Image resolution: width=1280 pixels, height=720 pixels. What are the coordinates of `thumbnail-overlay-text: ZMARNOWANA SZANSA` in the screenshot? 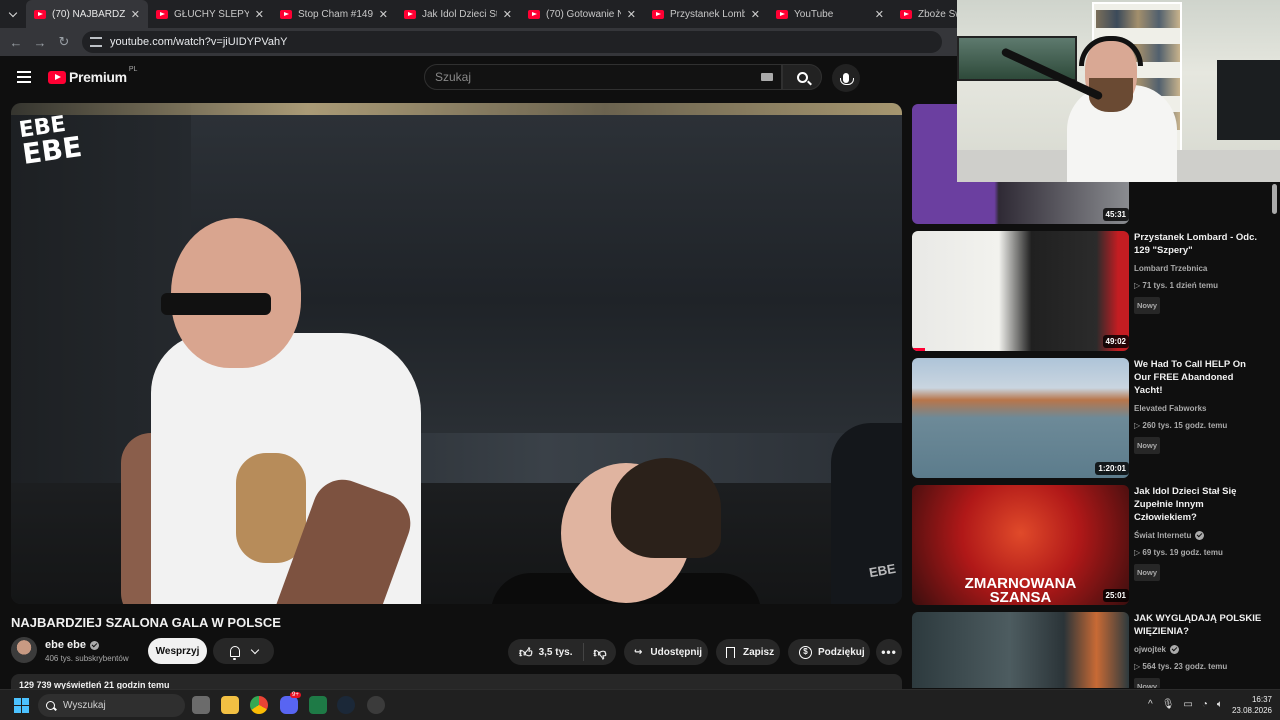 It's located at (1020, 590).